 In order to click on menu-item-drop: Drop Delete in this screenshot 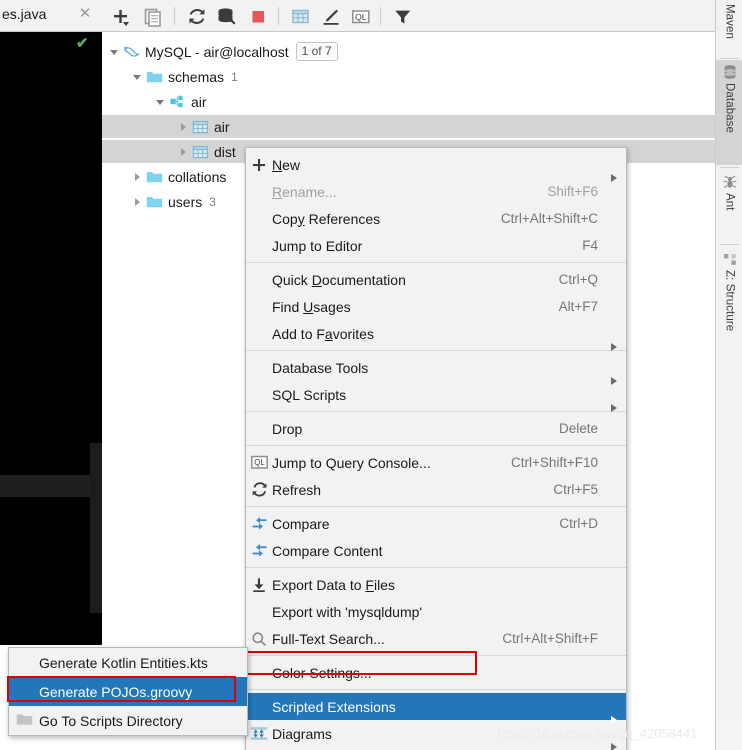, I will do `click(436, 428)`.